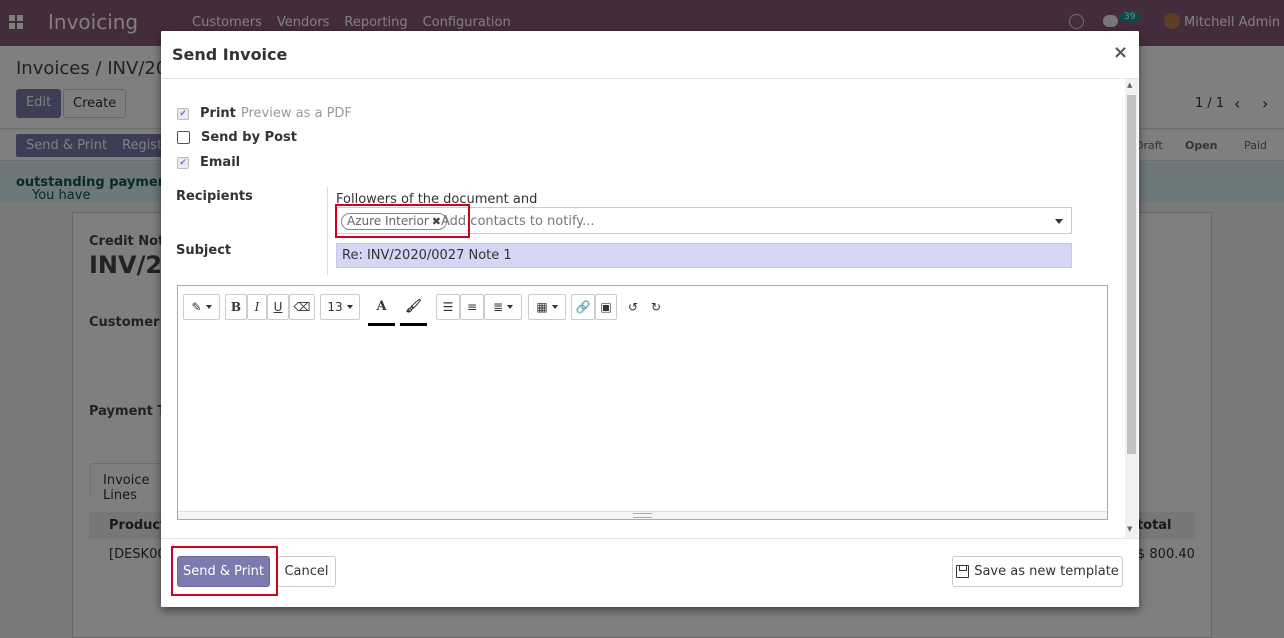  I want to click on italic-icon: I, so click(257, 307).